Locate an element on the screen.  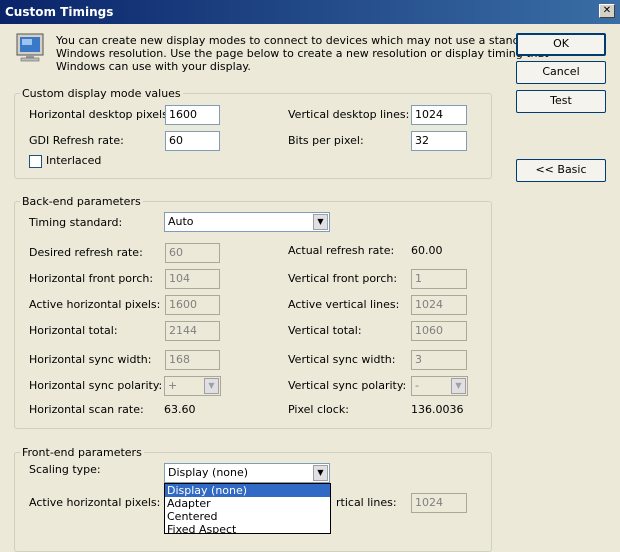
v-sync-polarity-label: Vertical sync polarity: is located at coordinates (347, 385).